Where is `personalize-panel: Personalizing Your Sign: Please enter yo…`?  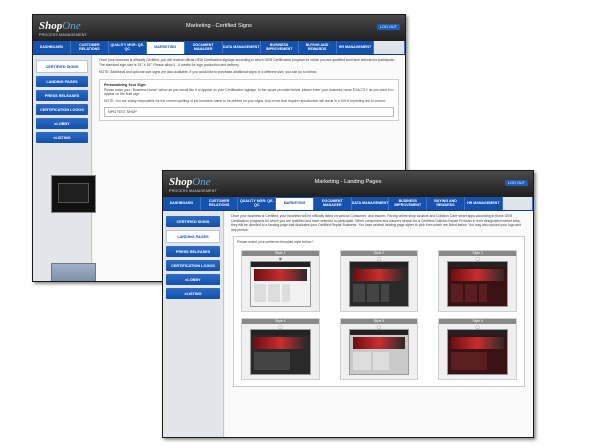 personalize-panel: Personalizing Your Sign: Please enter yo… is located at coordinates (249, 99).